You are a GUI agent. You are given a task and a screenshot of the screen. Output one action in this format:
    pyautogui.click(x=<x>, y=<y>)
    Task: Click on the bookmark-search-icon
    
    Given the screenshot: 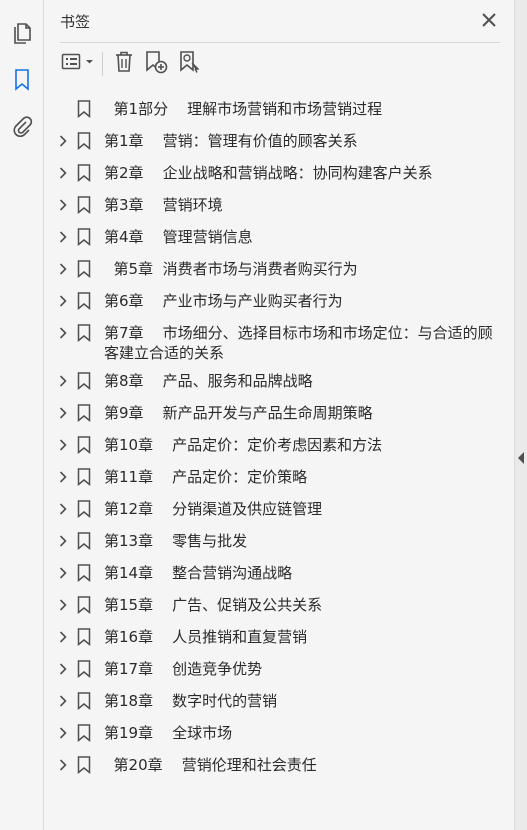 What is the action you would take?
    pyautogui.click(x=190, y=64)
    